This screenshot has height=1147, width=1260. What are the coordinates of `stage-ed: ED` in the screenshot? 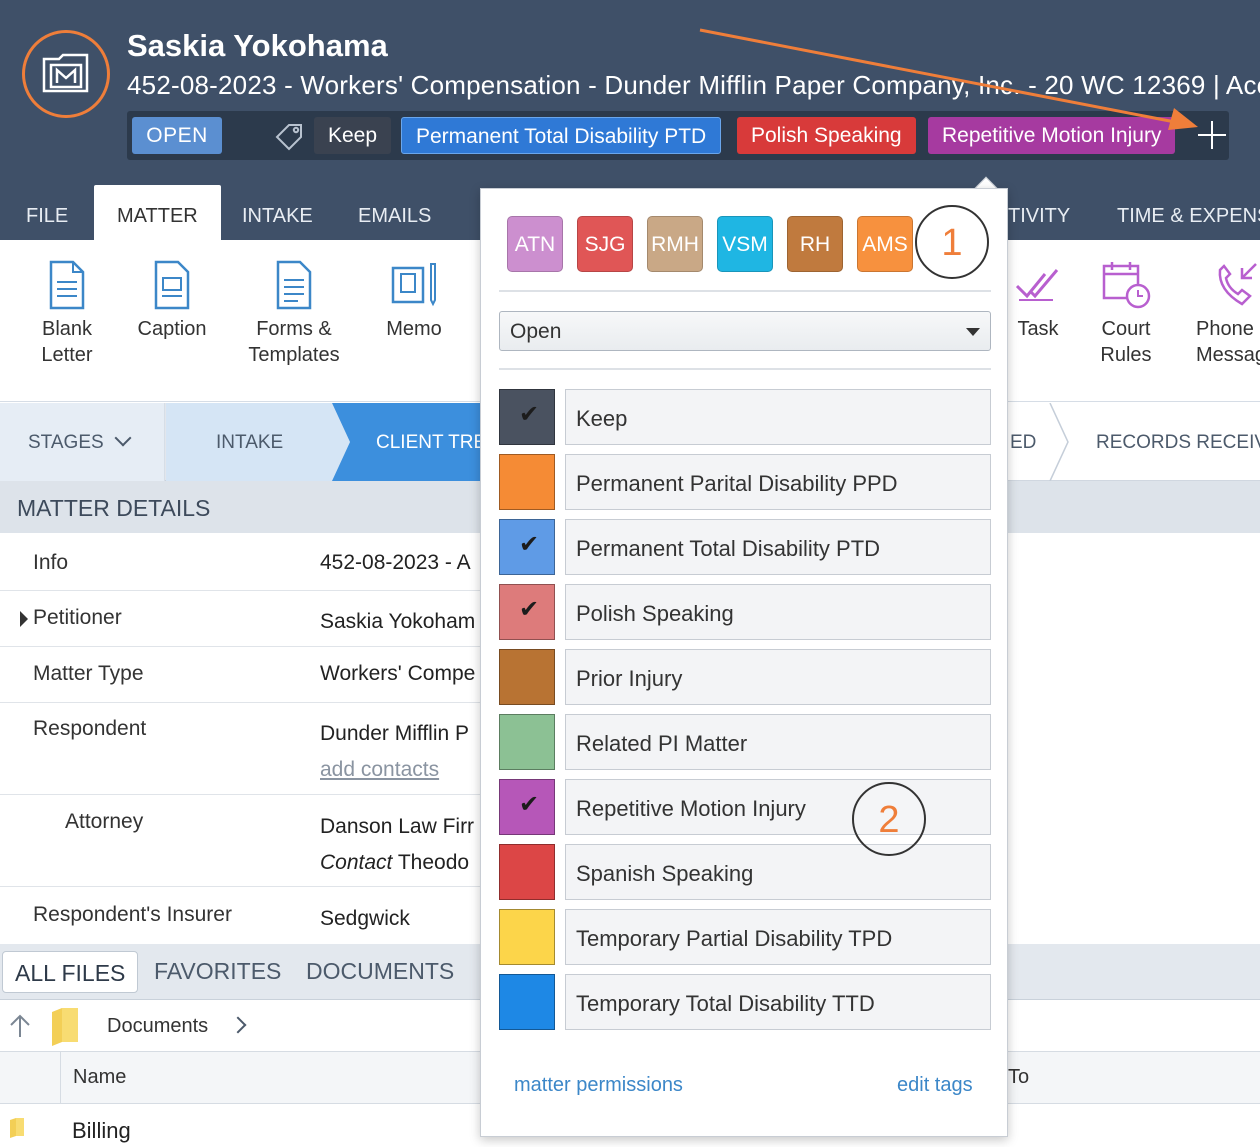 It's located at (1023, 442).